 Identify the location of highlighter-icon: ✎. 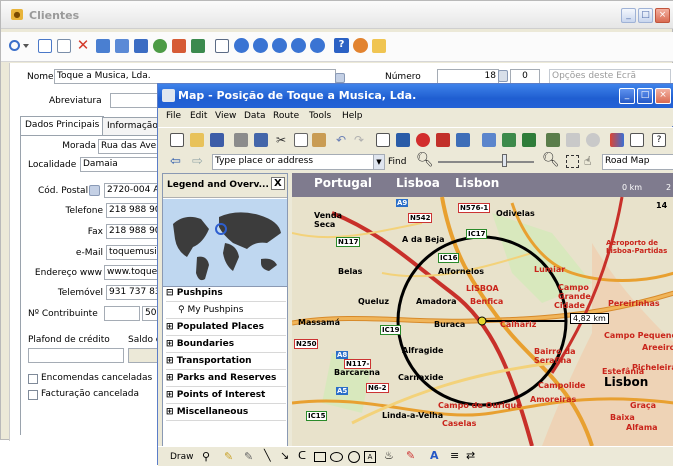
(248, 456).